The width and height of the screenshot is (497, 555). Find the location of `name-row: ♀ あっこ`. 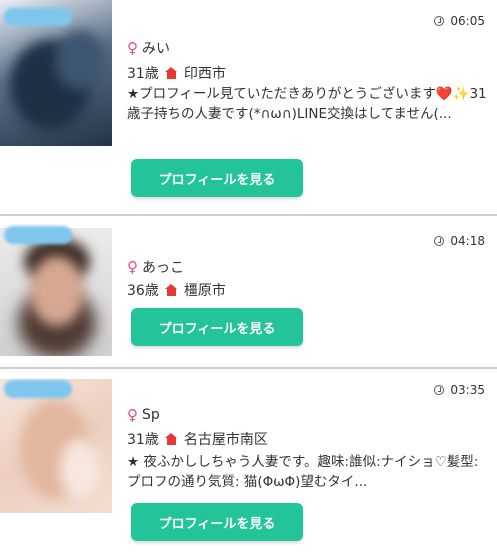

name-row: ♀ あっこ is located at coordinates (155, 267).